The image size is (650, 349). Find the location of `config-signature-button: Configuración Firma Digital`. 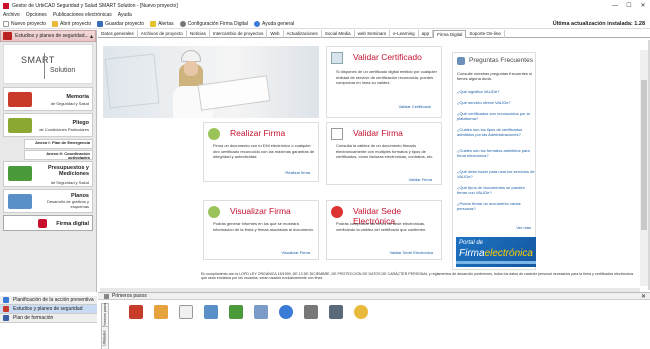

config-signature-button: Configuración Firma Digital is located at coordinates (214, 24).